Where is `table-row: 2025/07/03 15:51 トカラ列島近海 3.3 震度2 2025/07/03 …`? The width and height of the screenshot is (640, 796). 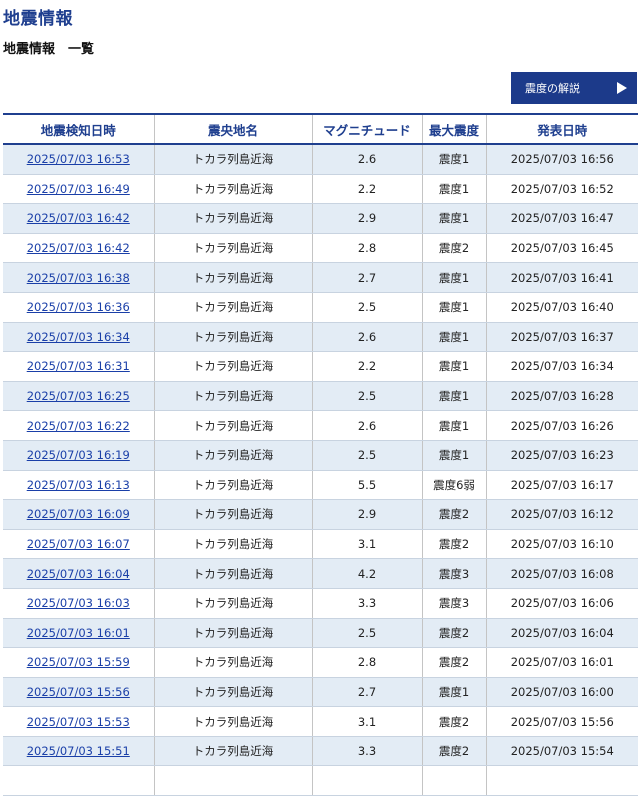 table-row: 2025/07/03 15:51 トカラ列島近海 3.3 震度2 2025/07/03 … is located at coordinates (320, 751).